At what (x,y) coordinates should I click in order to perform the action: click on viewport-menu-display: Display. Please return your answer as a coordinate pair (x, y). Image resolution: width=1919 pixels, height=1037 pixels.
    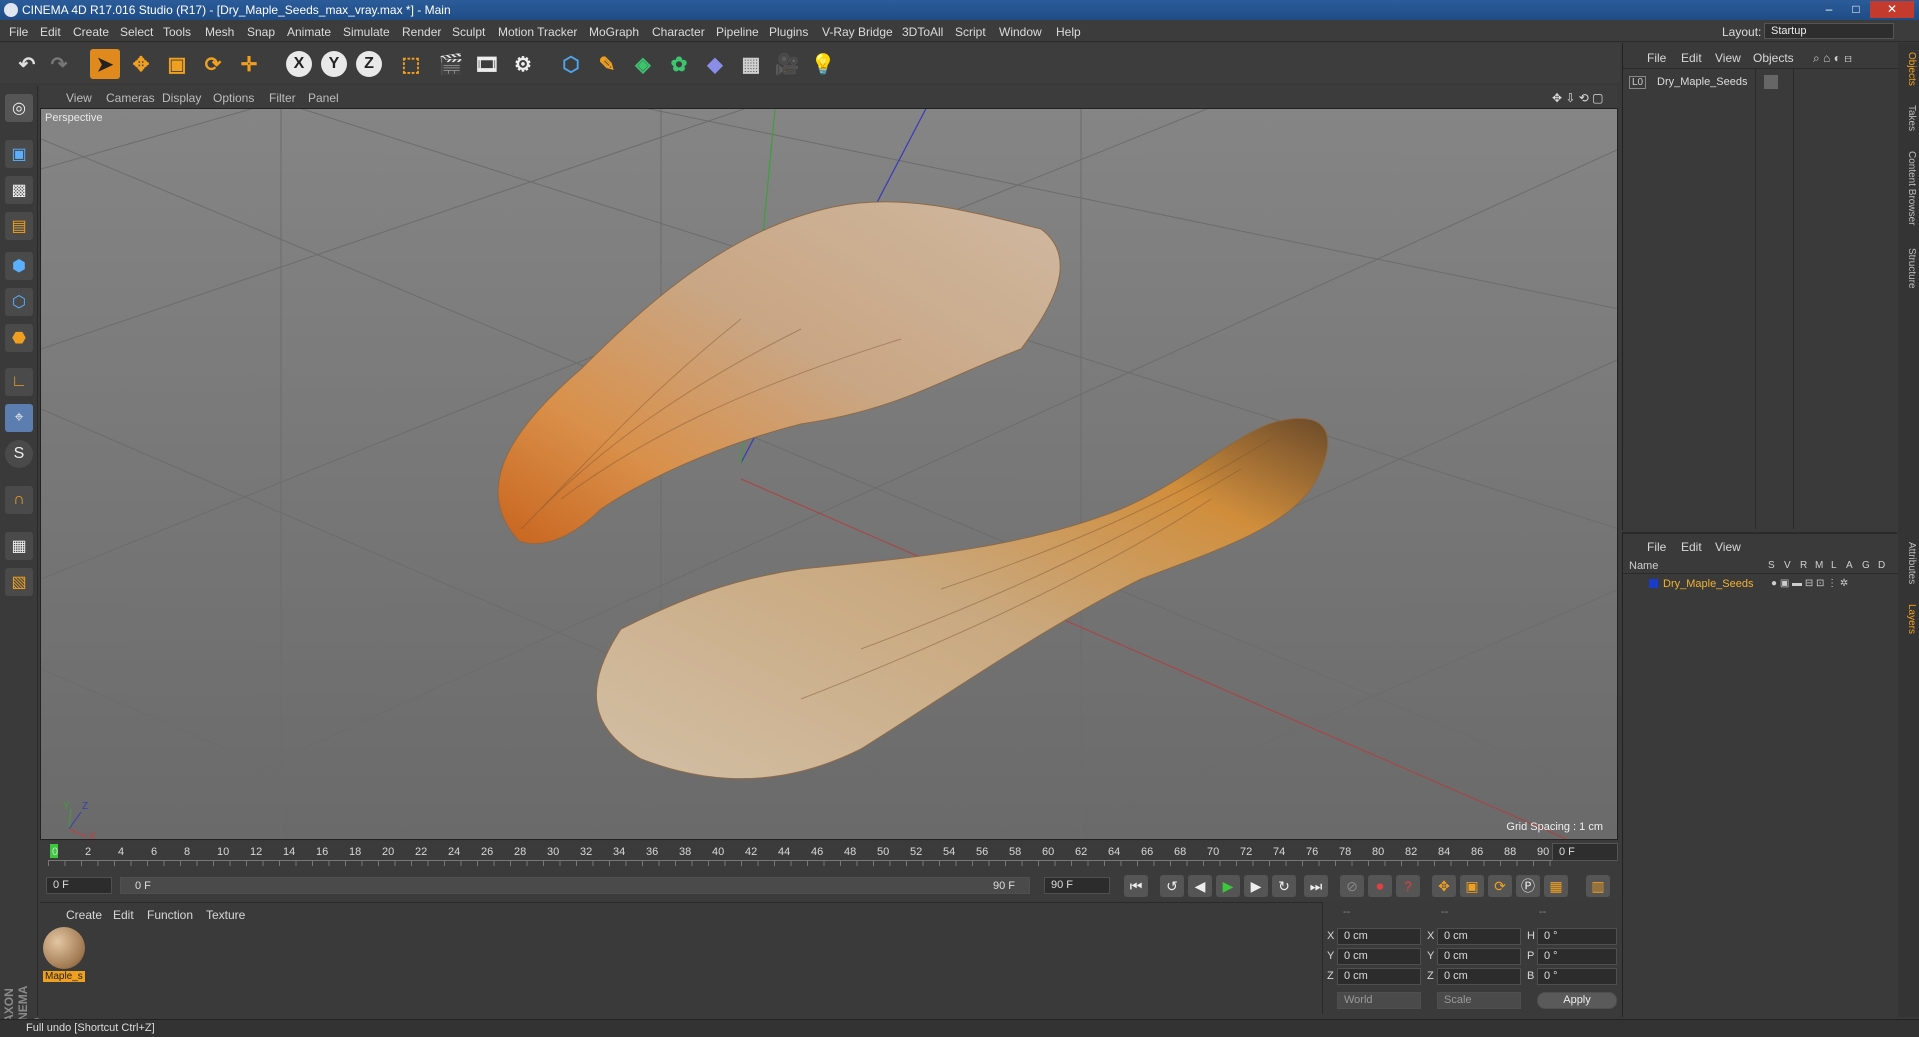
    Looking at the image, I should click on (181, 98).